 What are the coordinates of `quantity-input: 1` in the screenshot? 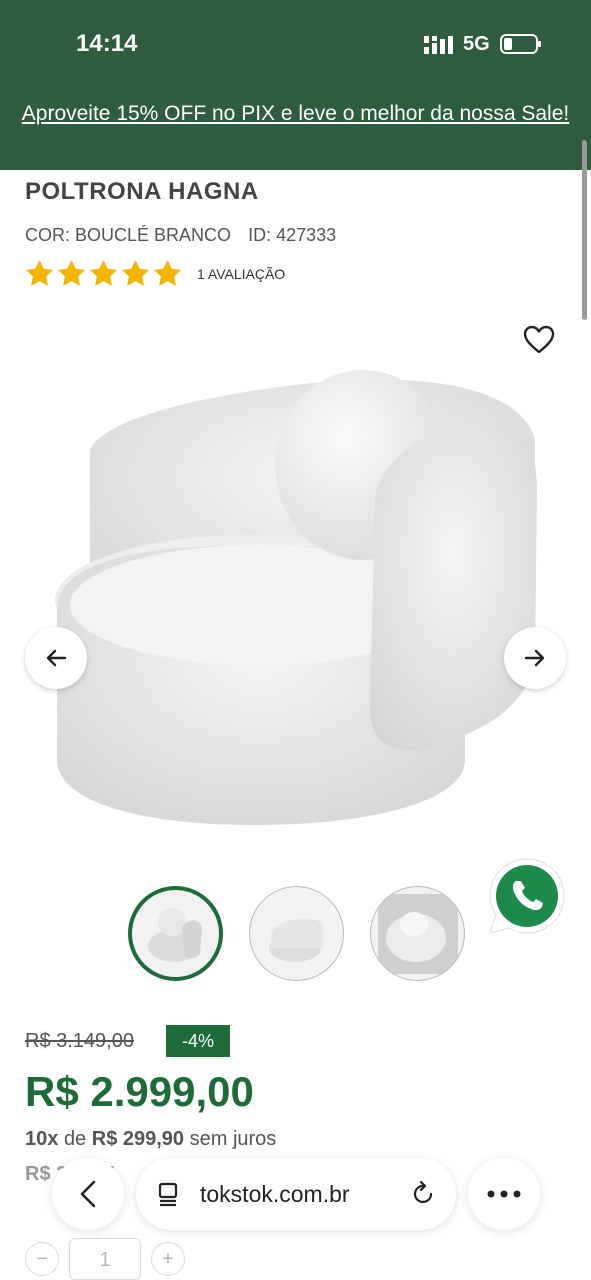 It's located at (105, 1259).